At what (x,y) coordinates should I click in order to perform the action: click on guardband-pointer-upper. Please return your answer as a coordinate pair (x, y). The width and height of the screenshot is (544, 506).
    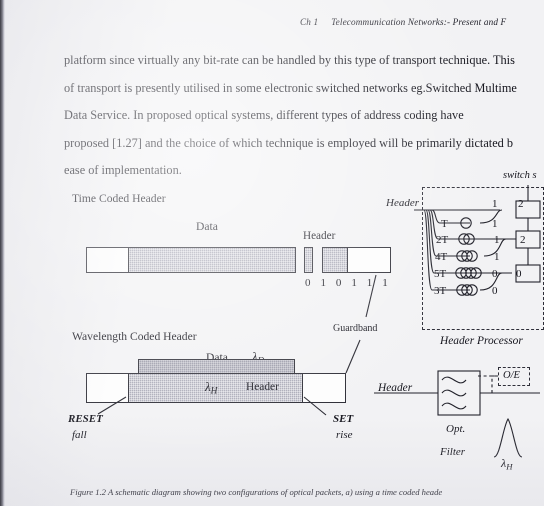
    Looking at the image, I should click on (371, 296).